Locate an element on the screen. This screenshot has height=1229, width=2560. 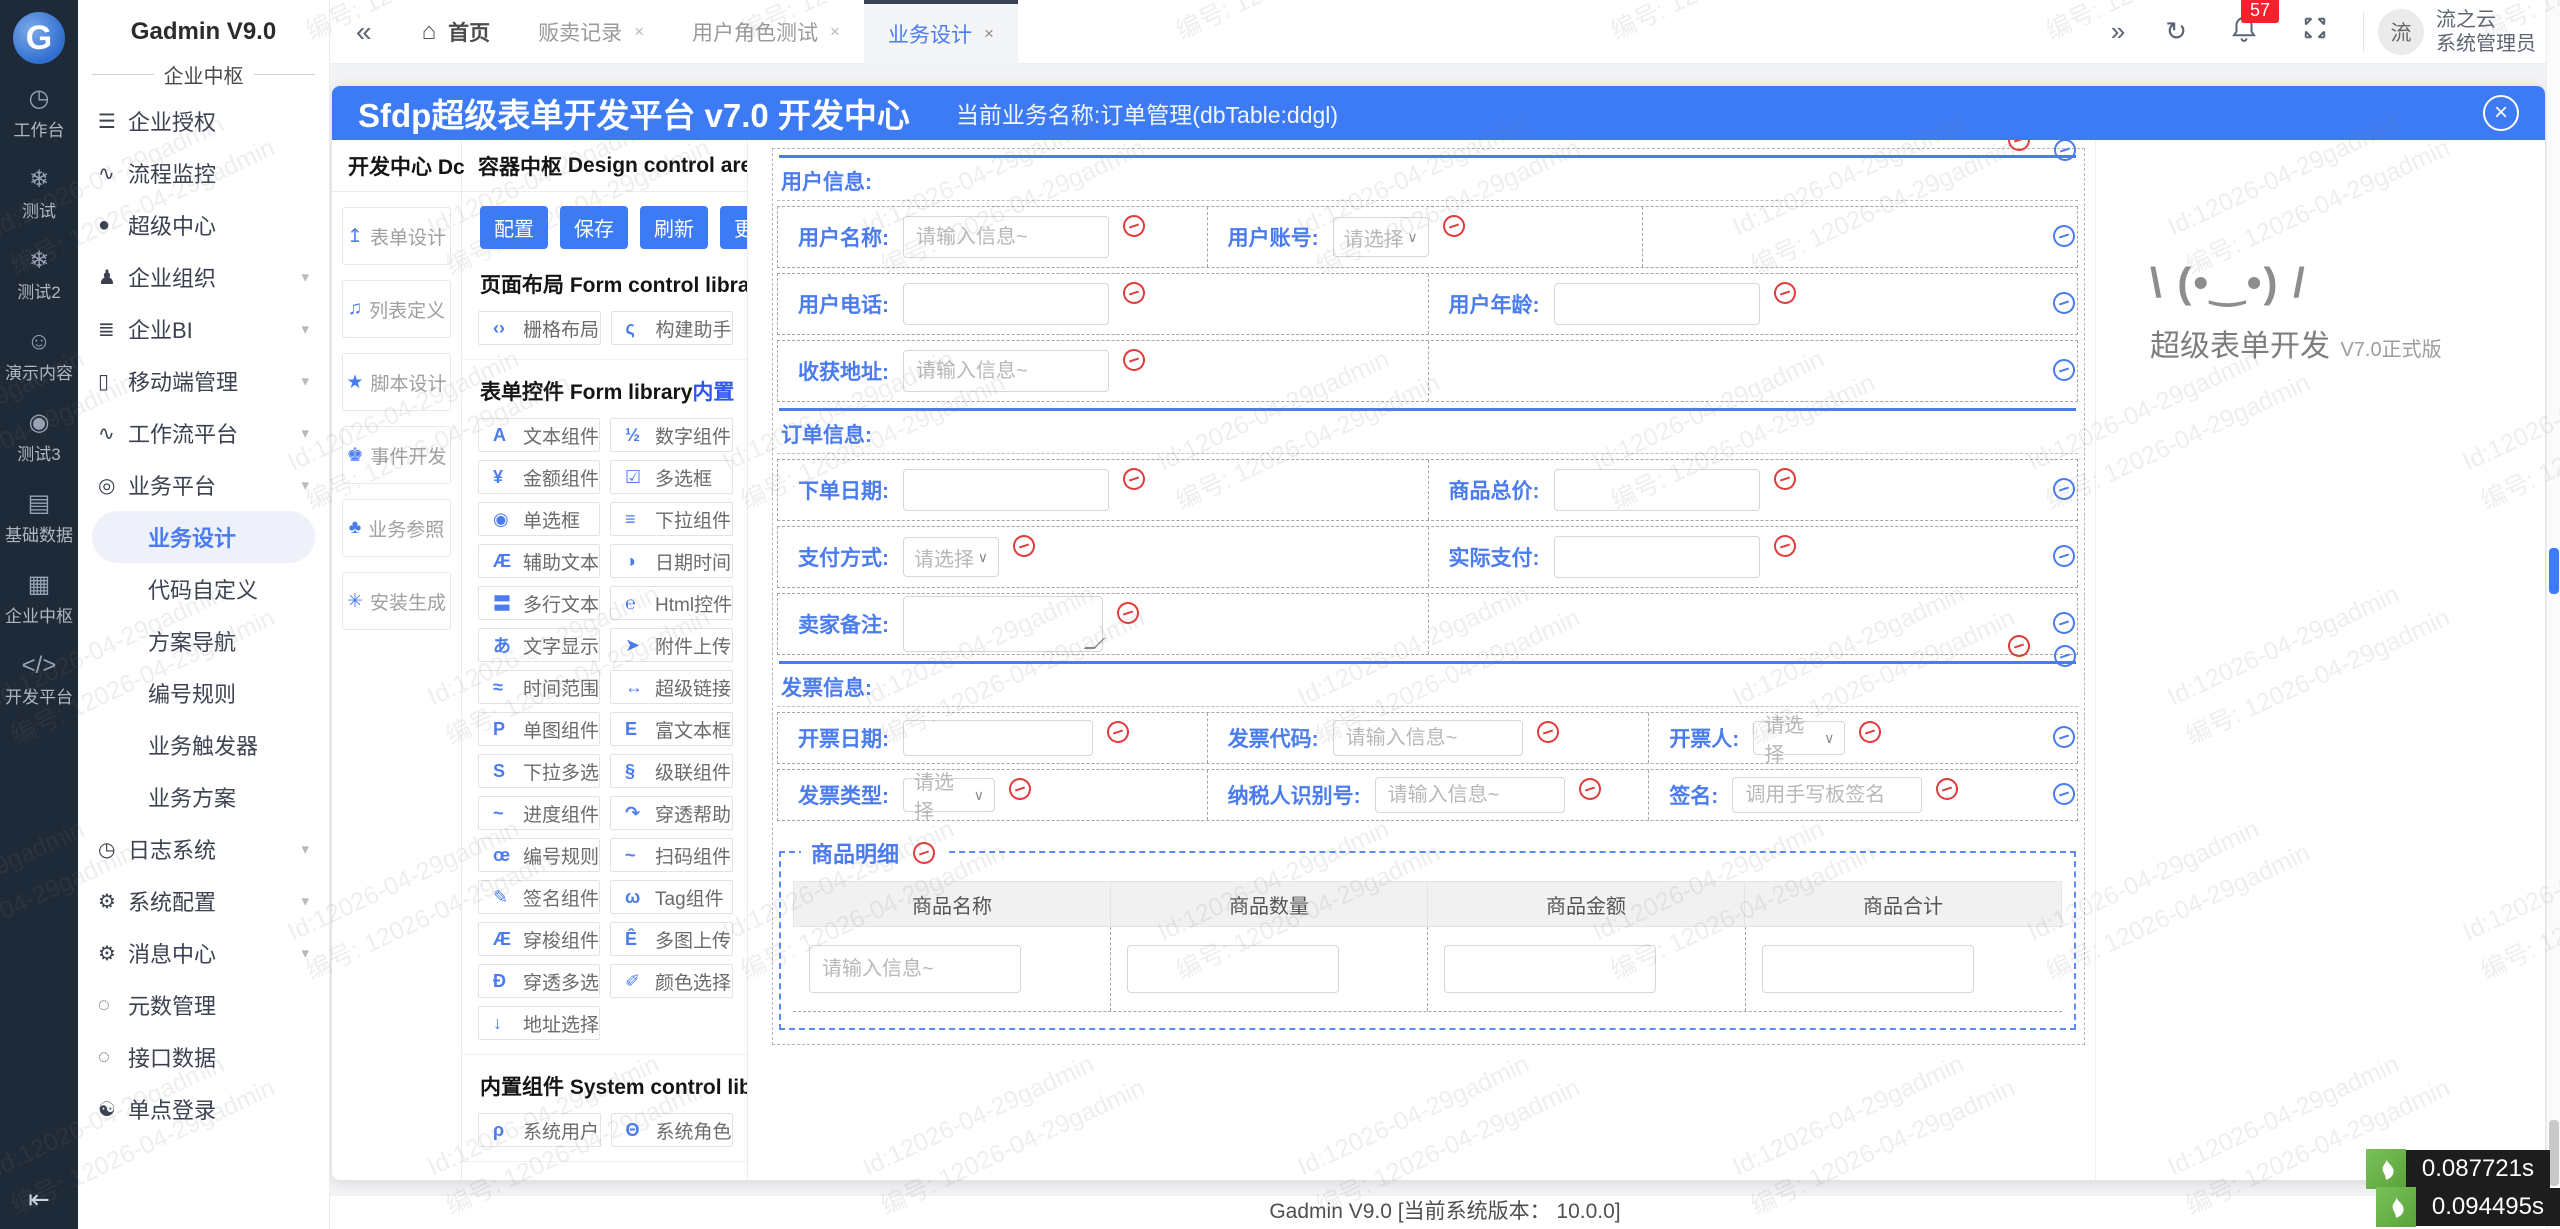
rail-collapse-icon: ⇤ is located at coordinates (39, 1199).